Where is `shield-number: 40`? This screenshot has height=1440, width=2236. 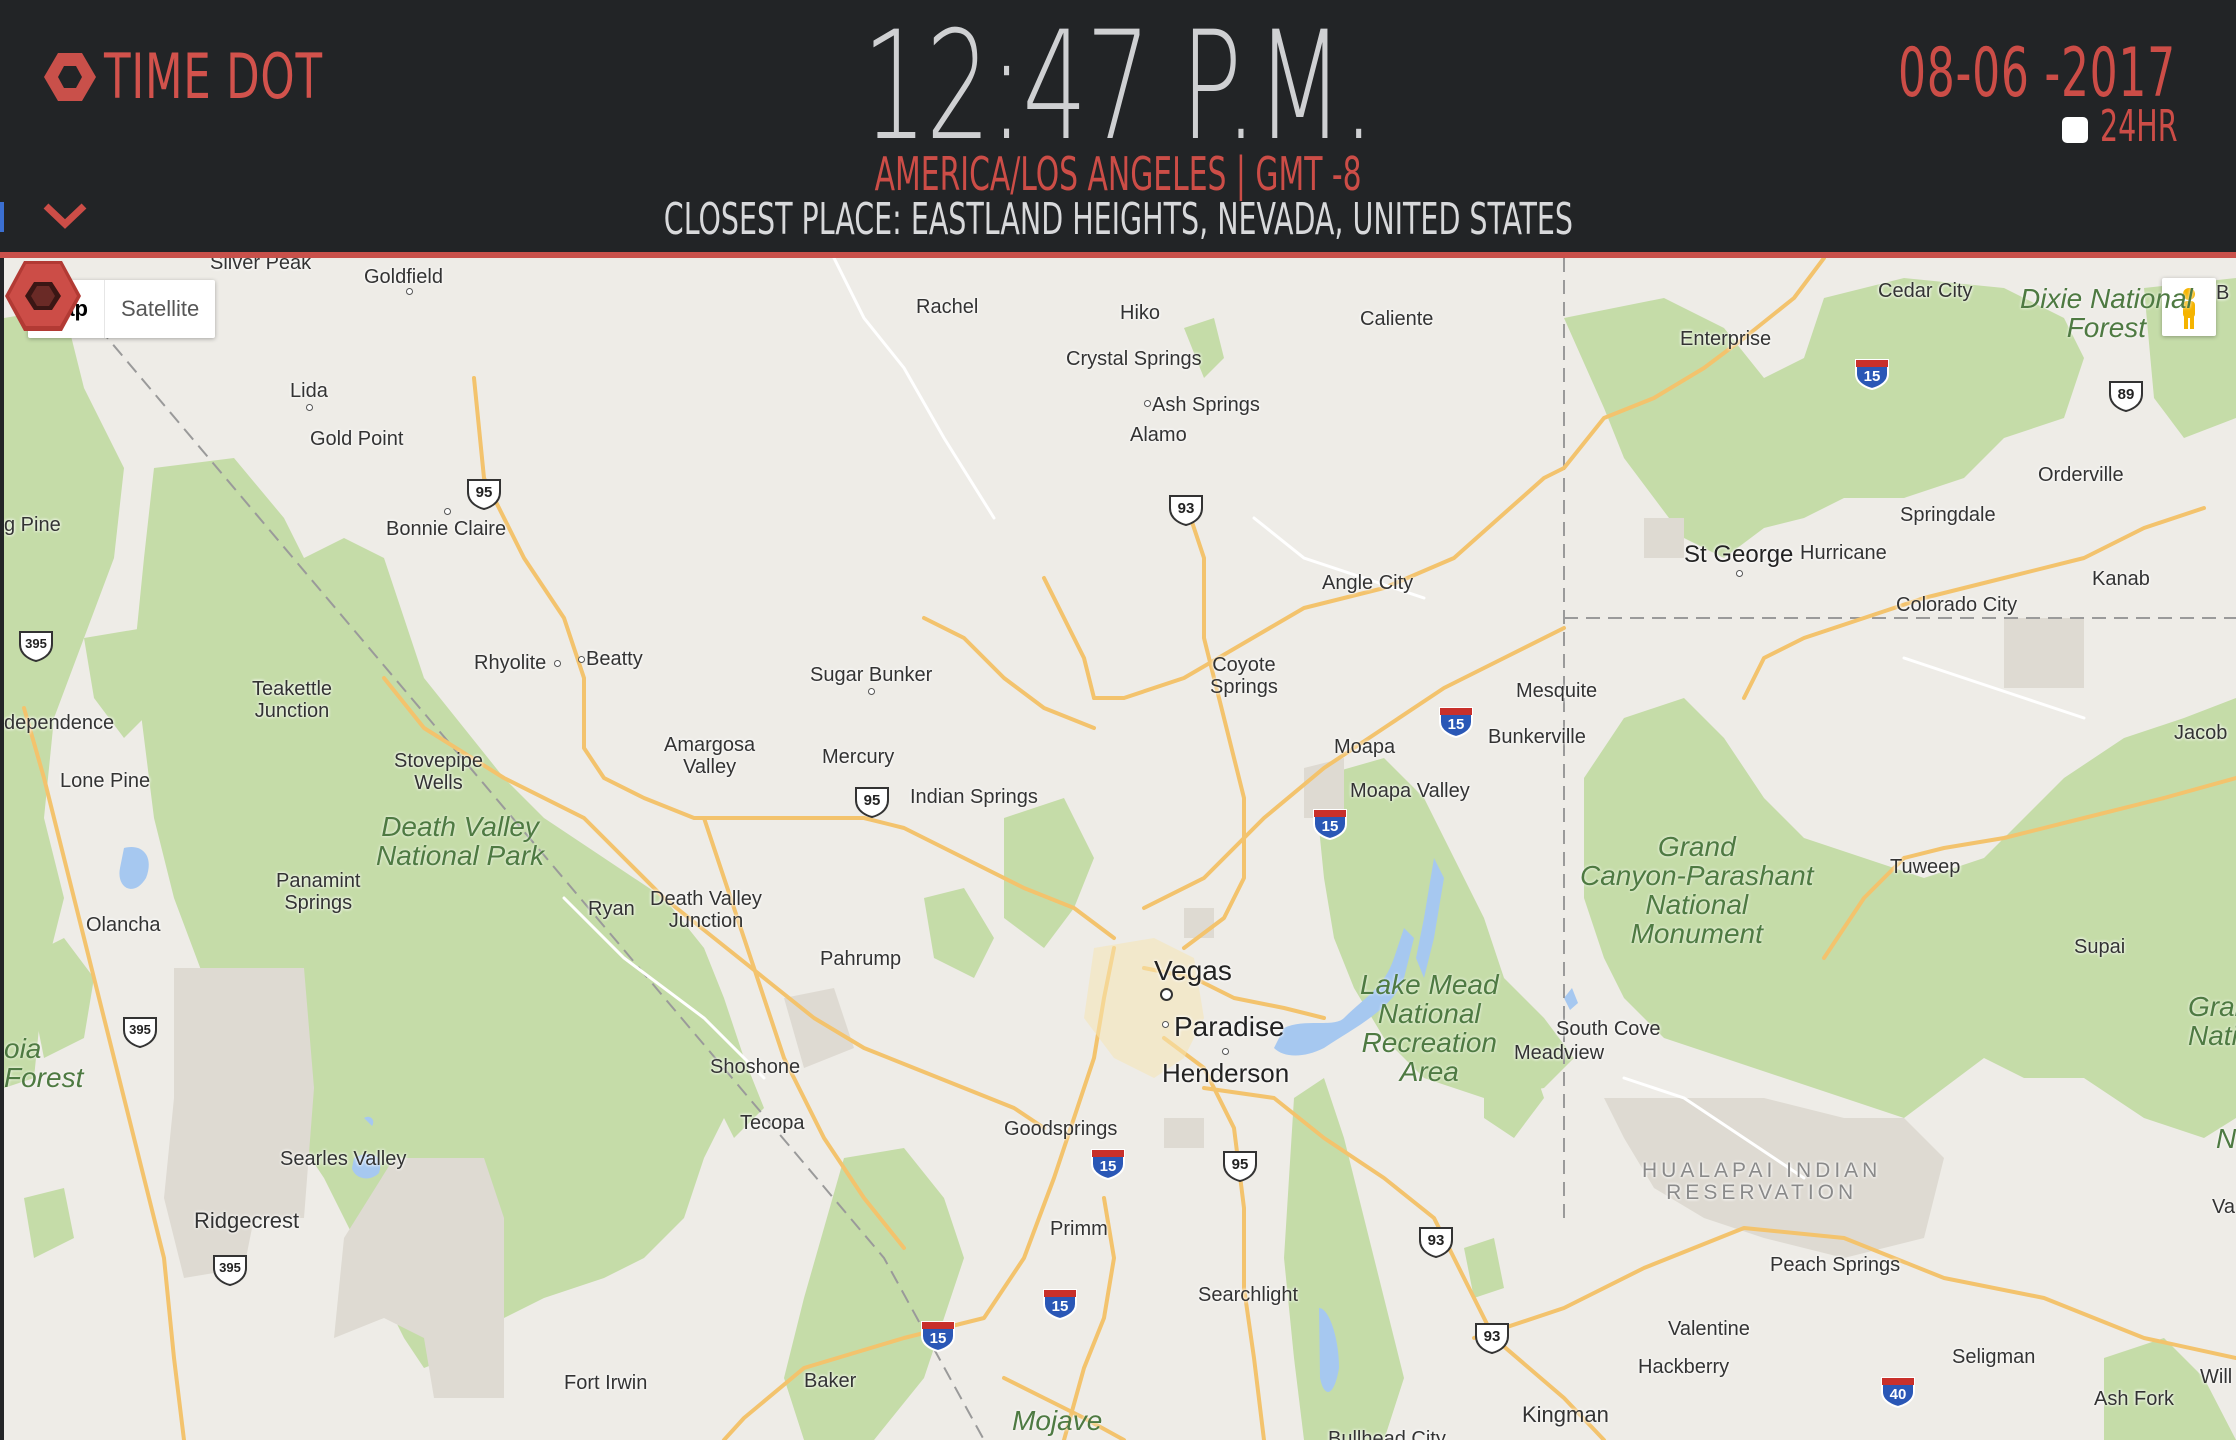 shield-number: 40 is located at coordinates (1898, 1394).